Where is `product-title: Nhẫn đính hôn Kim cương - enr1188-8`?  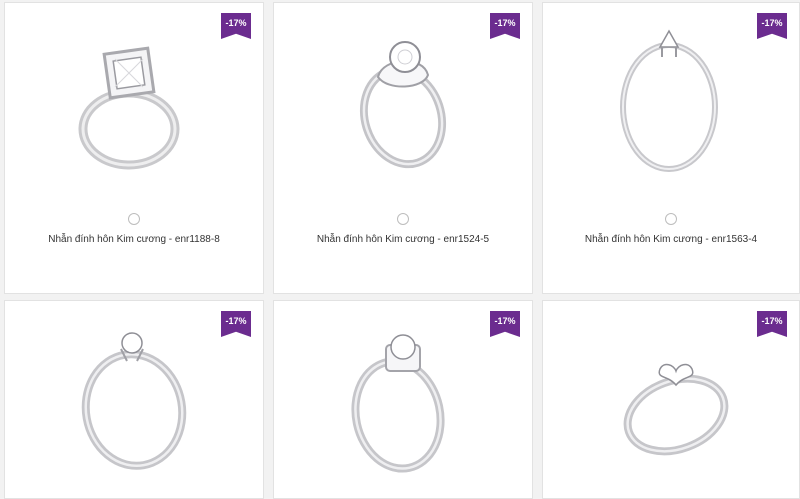 product-title: Nhẫn đính hôn Kim cương - enr1188-8 is located at coordinates (134, 239).